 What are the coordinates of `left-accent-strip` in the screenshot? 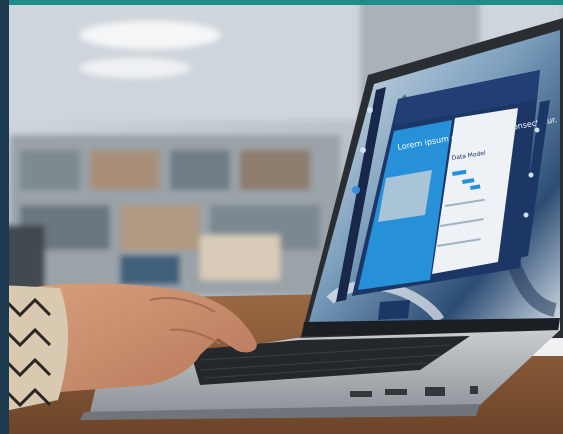 It's located at (4, 217).